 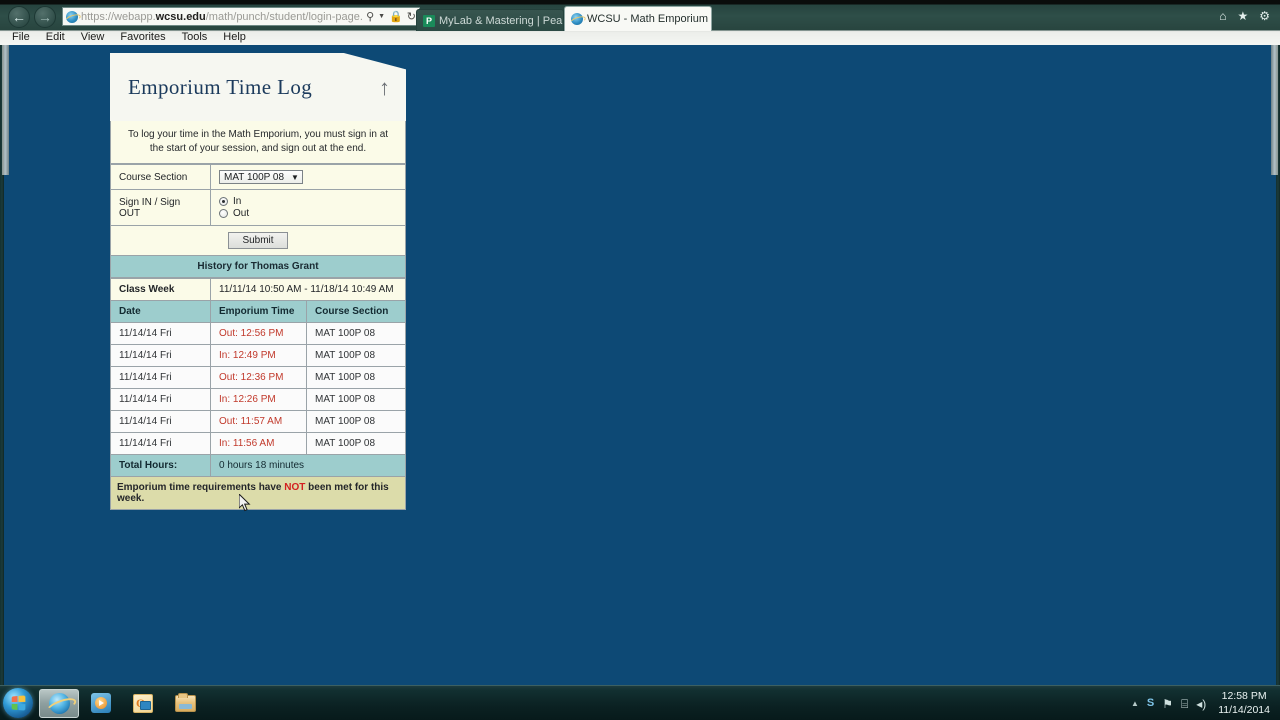 What do you see at coordinates (93, 37) in the screenshot?
I see `menu-view: View` at bounding box center [93, 37].